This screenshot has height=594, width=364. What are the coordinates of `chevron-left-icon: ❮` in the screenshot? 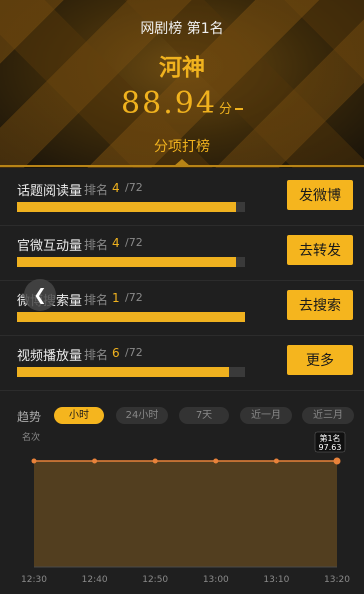 It's located at (40, 294).